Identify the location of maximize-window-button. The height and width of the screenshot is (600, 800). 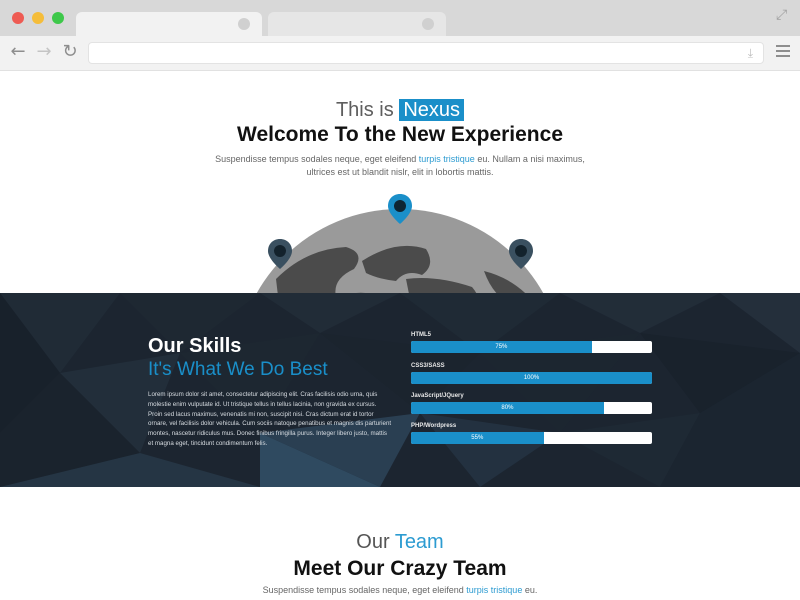
(58, 18).